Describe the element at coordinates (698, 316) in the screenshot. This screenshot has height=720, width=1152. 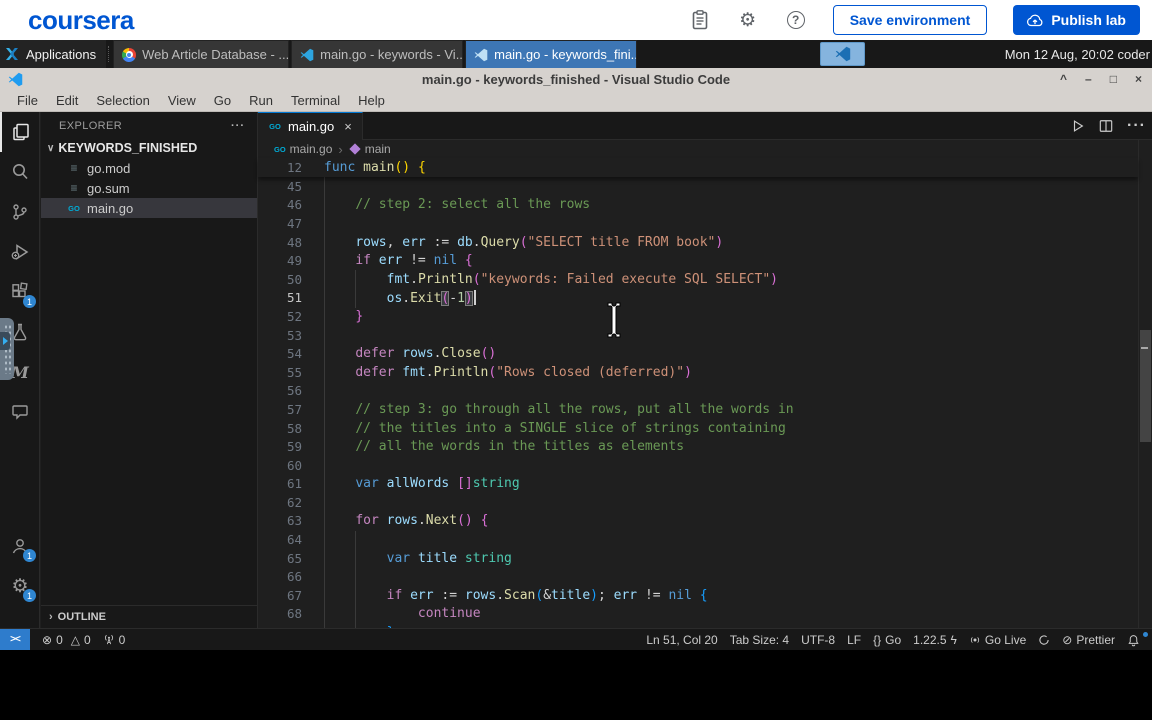
I see `code-line: 52 }` at that location.